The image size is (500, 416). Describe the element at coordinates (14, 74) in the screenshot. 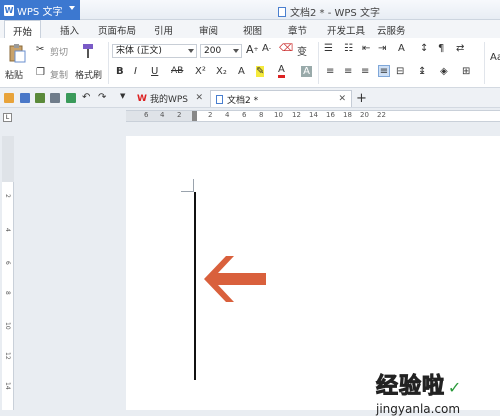

I see `paste-button: 粘贴` at that location.